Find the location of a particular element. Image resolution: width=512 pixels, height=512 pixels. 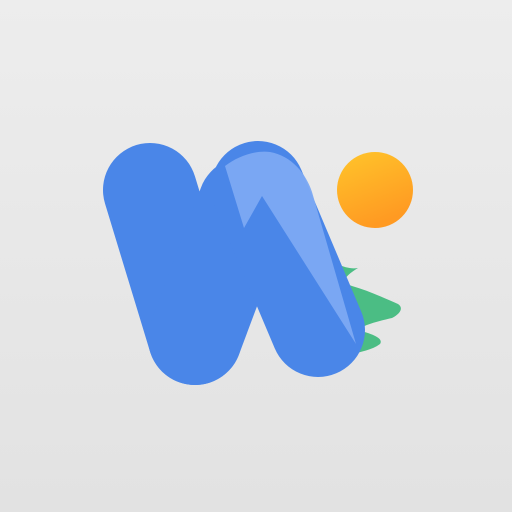

sun-shape is located at coordinates (375, 190).